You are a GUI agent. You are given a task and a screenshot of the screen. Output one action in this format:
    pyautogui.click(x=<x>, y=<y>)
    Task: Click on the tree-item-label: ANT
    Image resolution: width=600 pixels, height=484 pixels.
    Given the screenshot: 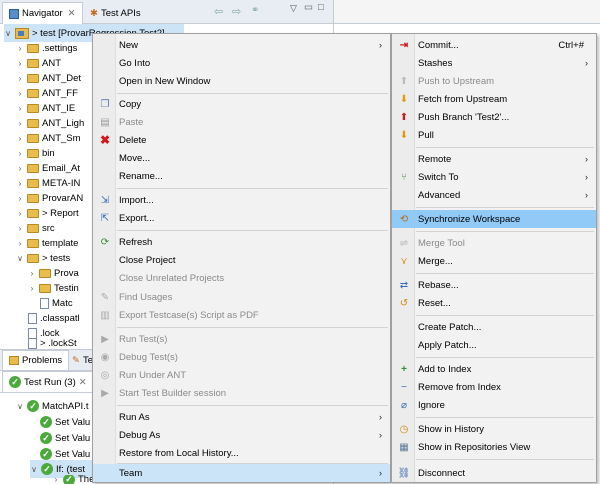 What is the action you would take?
    pyautogui.click(x=51, y=63)
    